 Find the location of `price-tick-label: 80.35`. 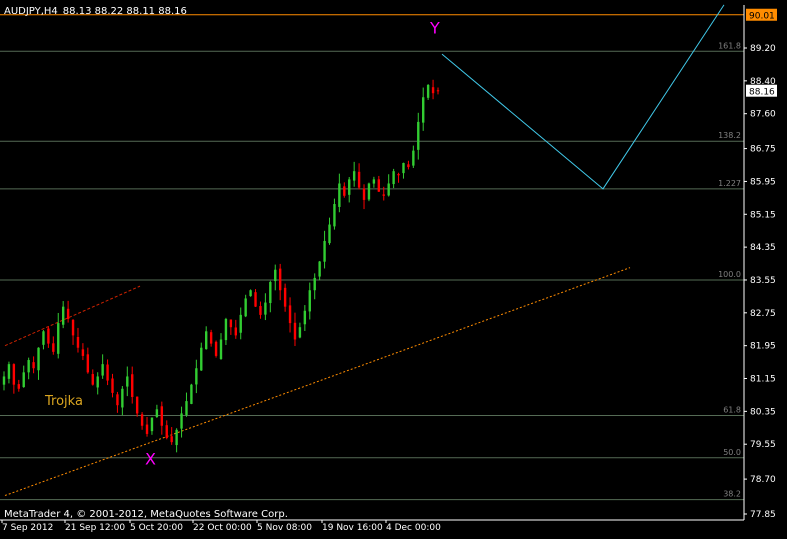

price-tick-label: 80.35 is located at coordinates (763, 412).